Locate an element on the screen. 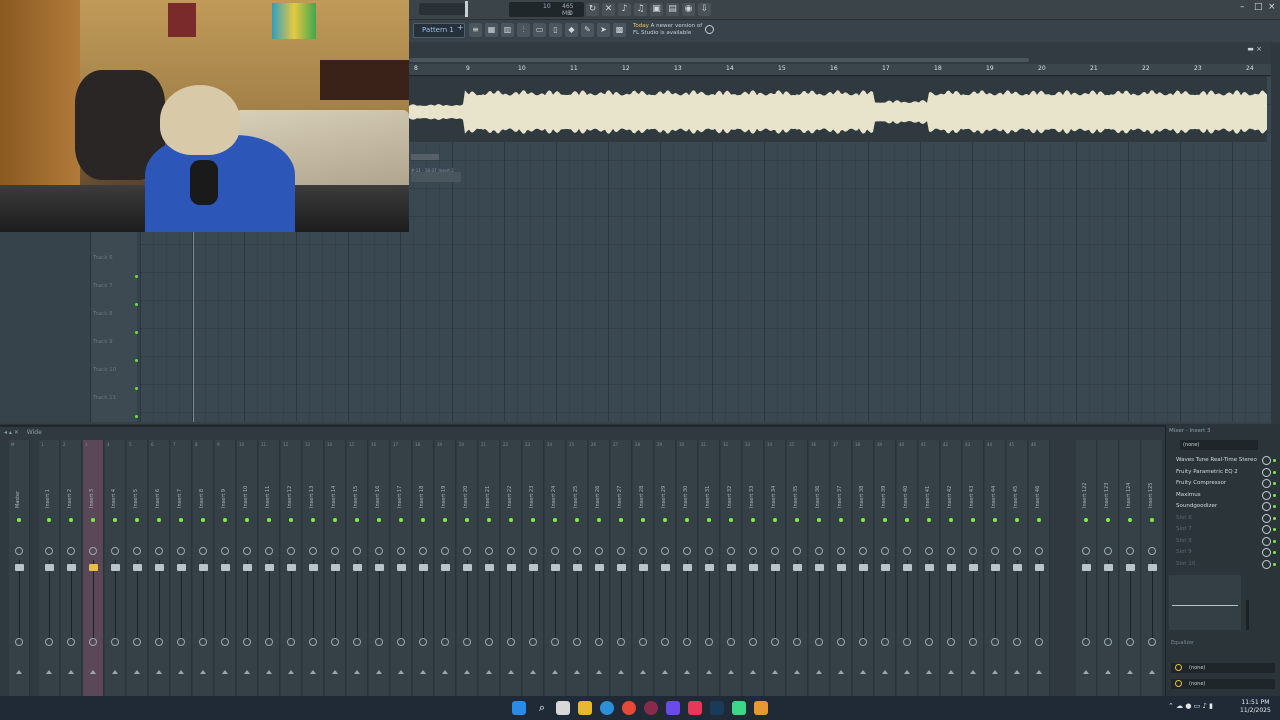 The width and height of the screenshot is (1280, 720). mixer-strip: 44 Insert 44 is located at coordinates (995, 569).